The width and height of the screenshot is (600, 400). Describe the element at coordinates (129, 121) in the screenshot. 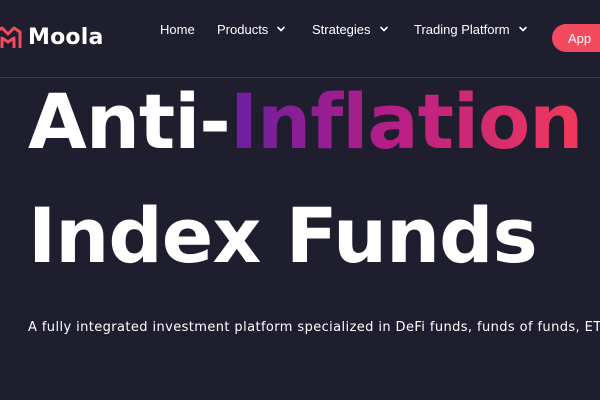

I see `hero-title-anti: Anti-` at that location.